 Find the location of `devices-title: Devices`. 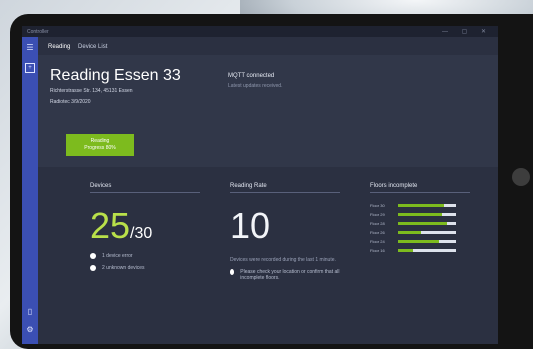

devices-title: Devices is located at coordinates (145, 188).